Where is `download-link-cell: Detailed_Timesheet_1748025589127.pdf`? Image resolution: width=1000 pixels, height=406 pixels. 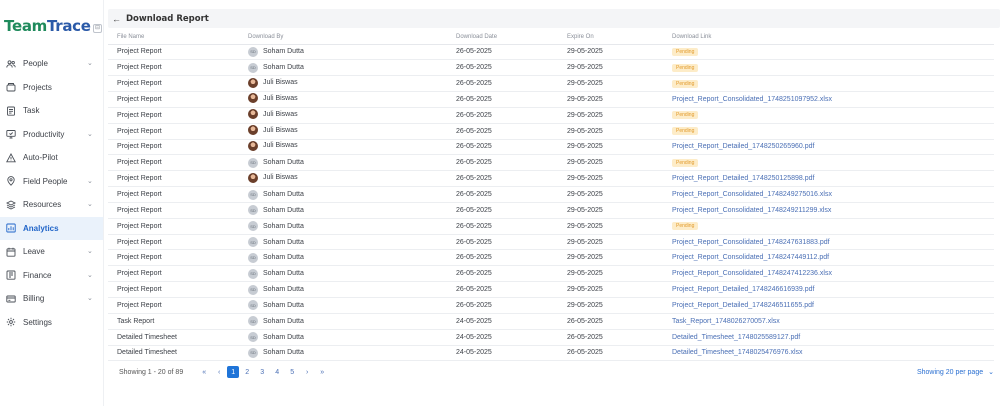
download-link-cell: Detailed_Timesheet_1748025589127.pdf is located at coordinates (828, 337).